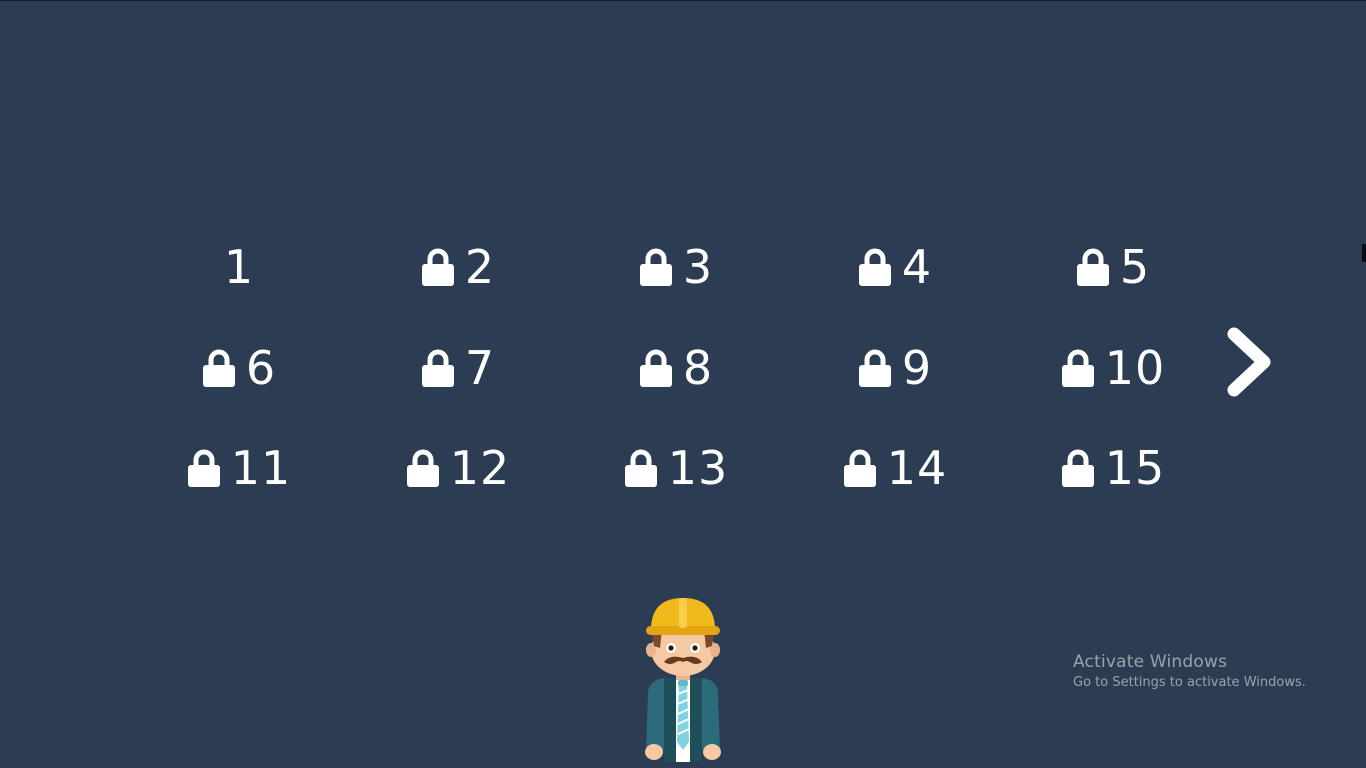 Image resolution: width=1366 pixels, height=768 pixels. I want to click on level-button-9: 9, so click(895, 368).